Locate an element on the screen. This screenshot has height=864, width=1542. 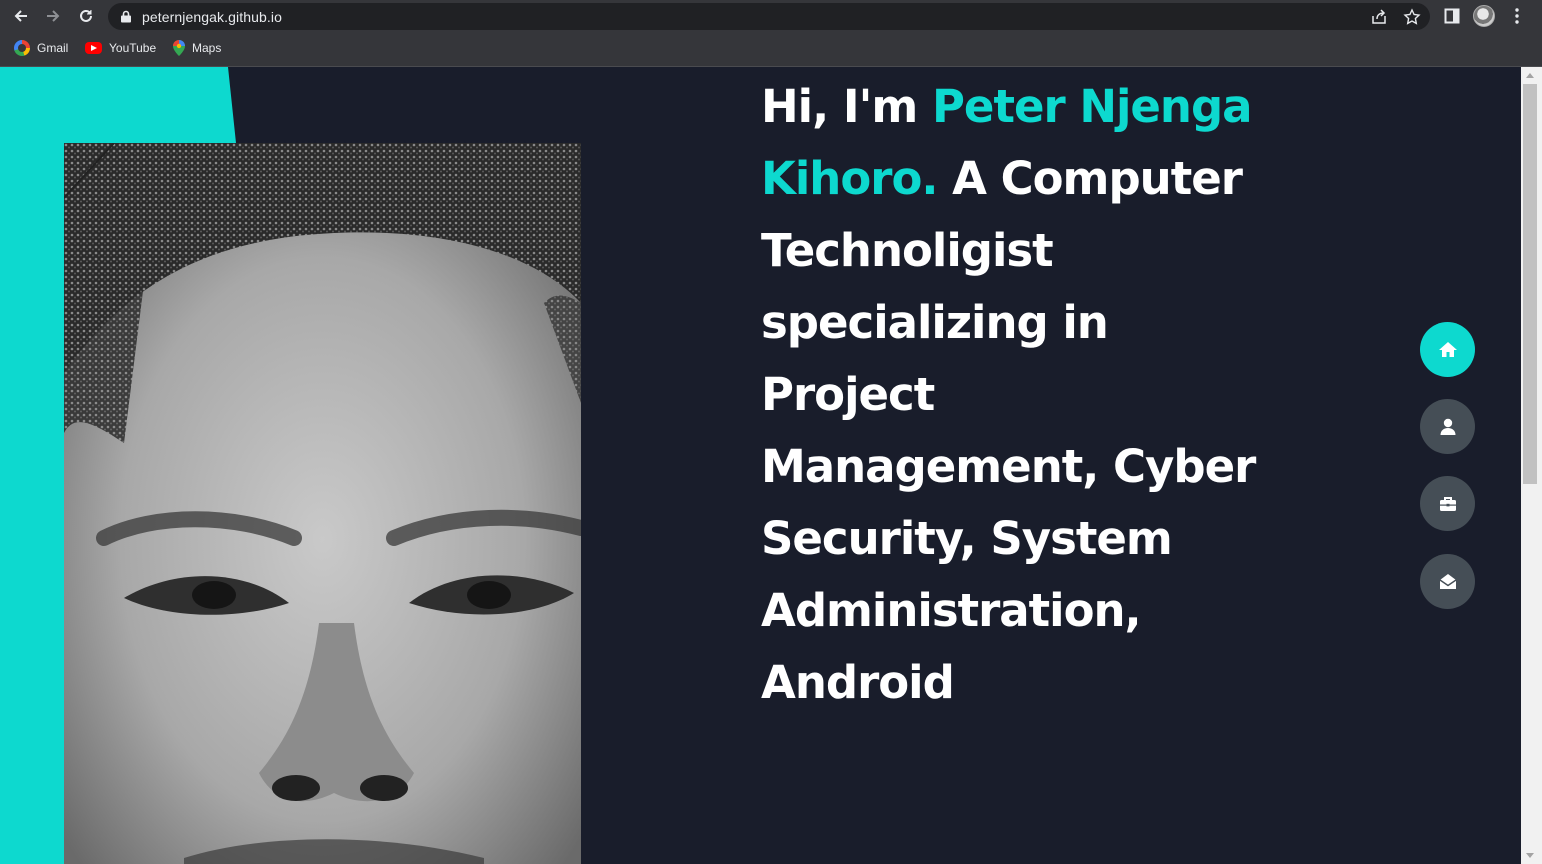
address-bar: peternjengak.github.io is located at coordinates (769, 16).